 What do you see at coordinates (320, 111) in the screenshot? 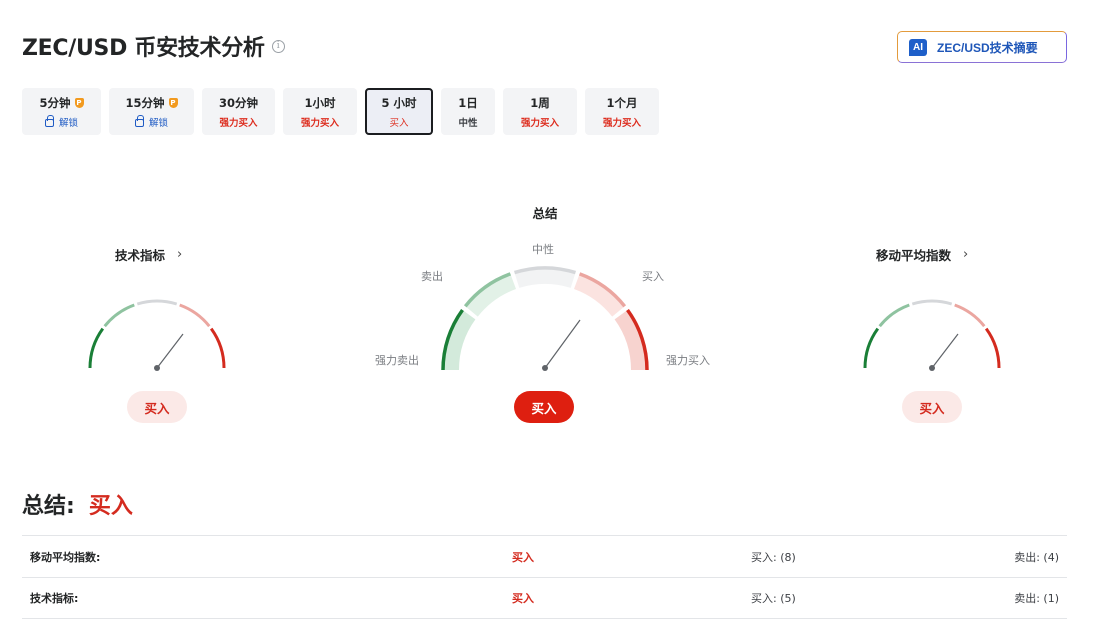
I see `tab-1h: 1小时 强力买入` at bounding box center [320, 111].